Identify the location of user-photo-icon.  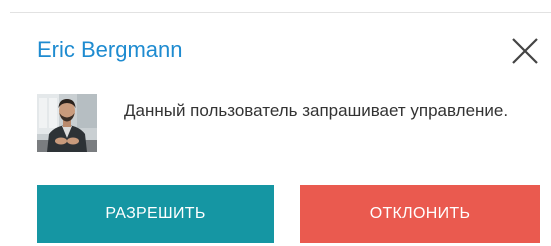
(67, 123).